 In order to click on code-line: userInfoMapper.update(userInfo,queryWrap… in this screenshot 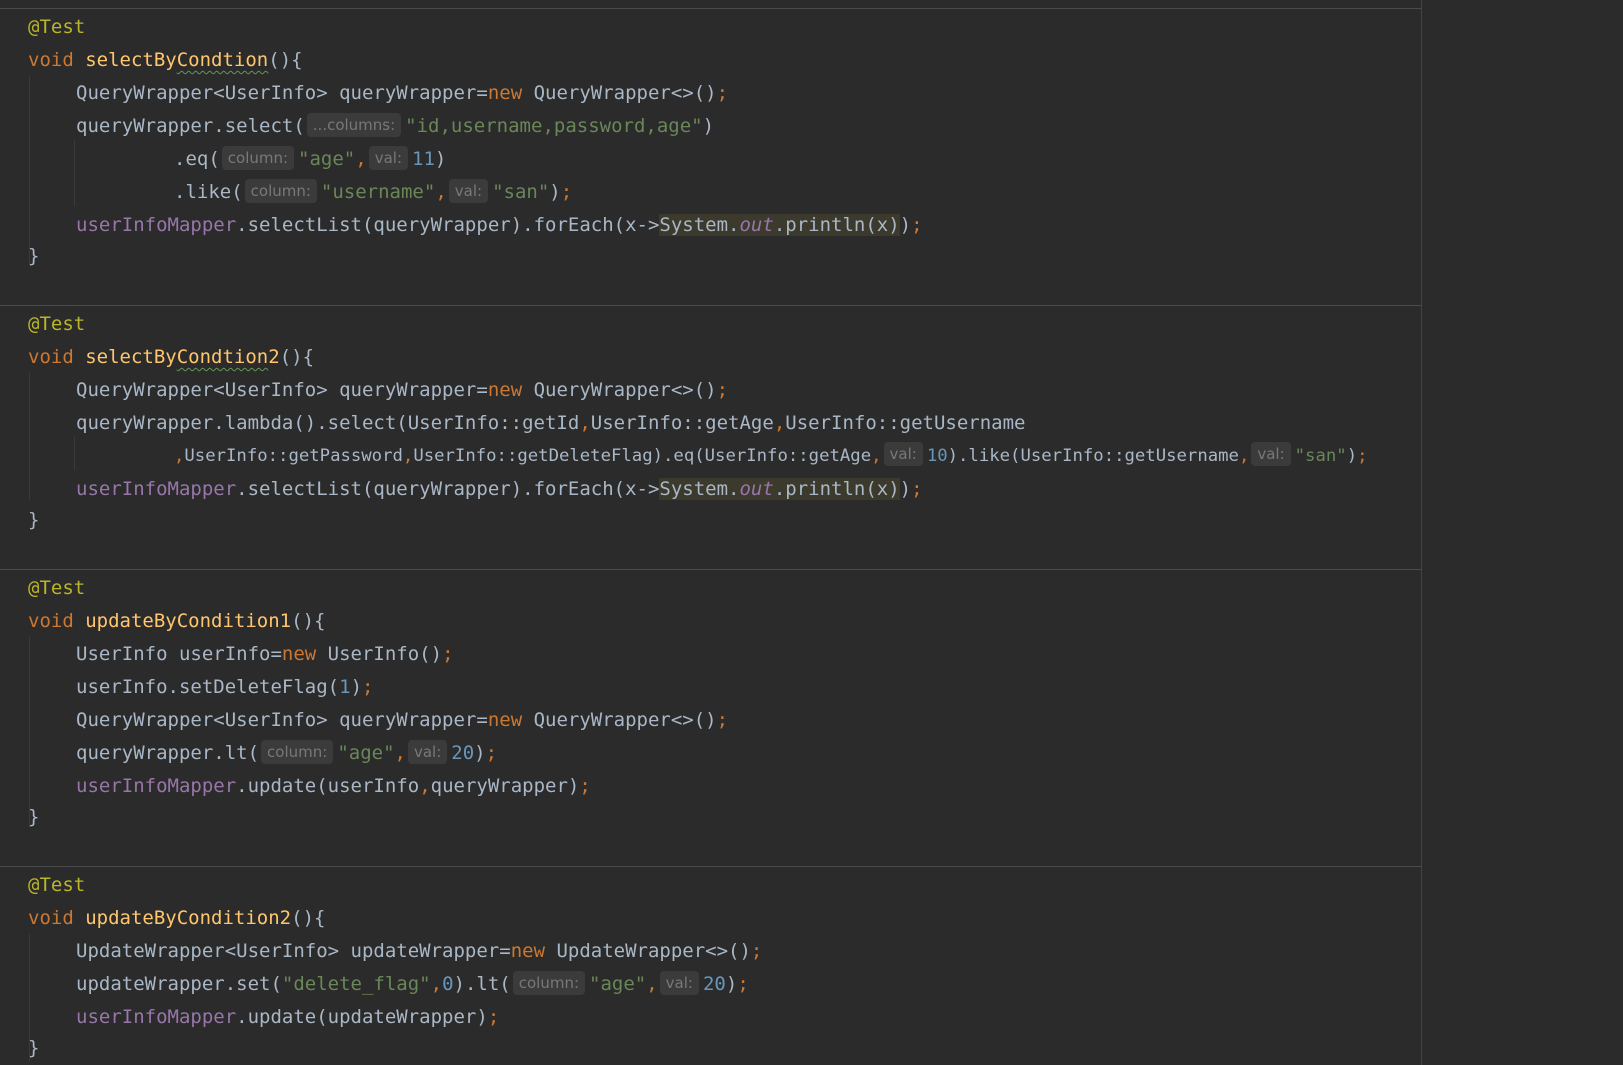, I will do `click(333, 786)`.